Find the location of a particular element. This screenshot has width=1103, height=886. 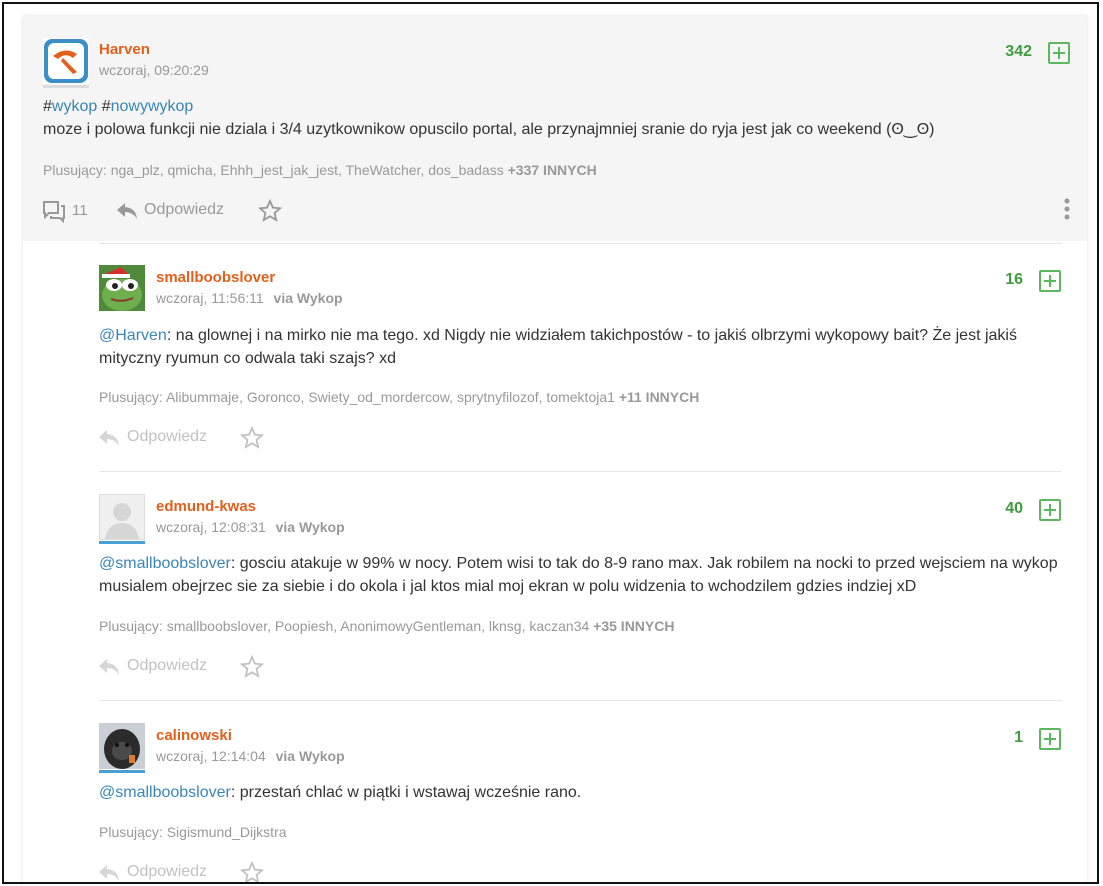

tag-link-nowywykop: nowywykop is located at coordinates (152, 106).